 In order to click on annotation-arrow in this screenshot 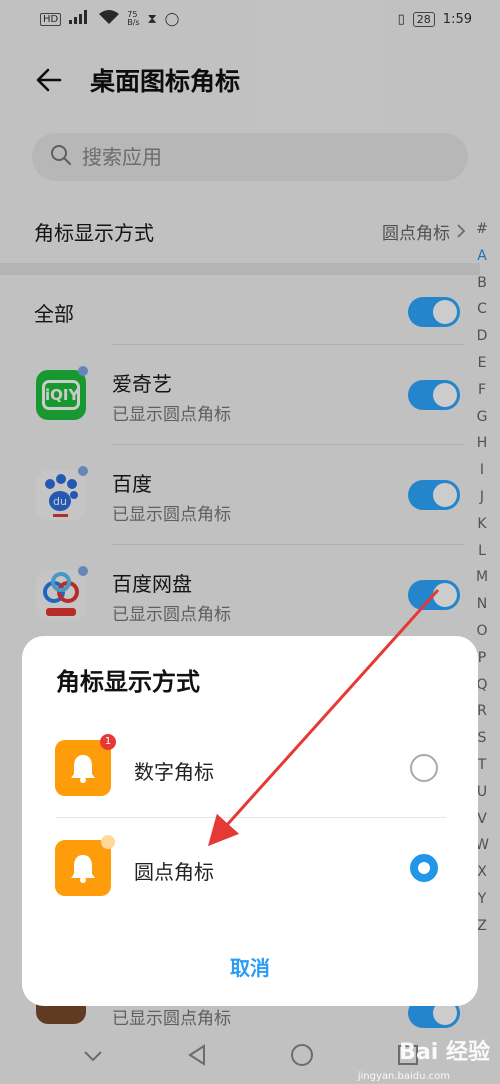, I will do `click(323, 717)`.